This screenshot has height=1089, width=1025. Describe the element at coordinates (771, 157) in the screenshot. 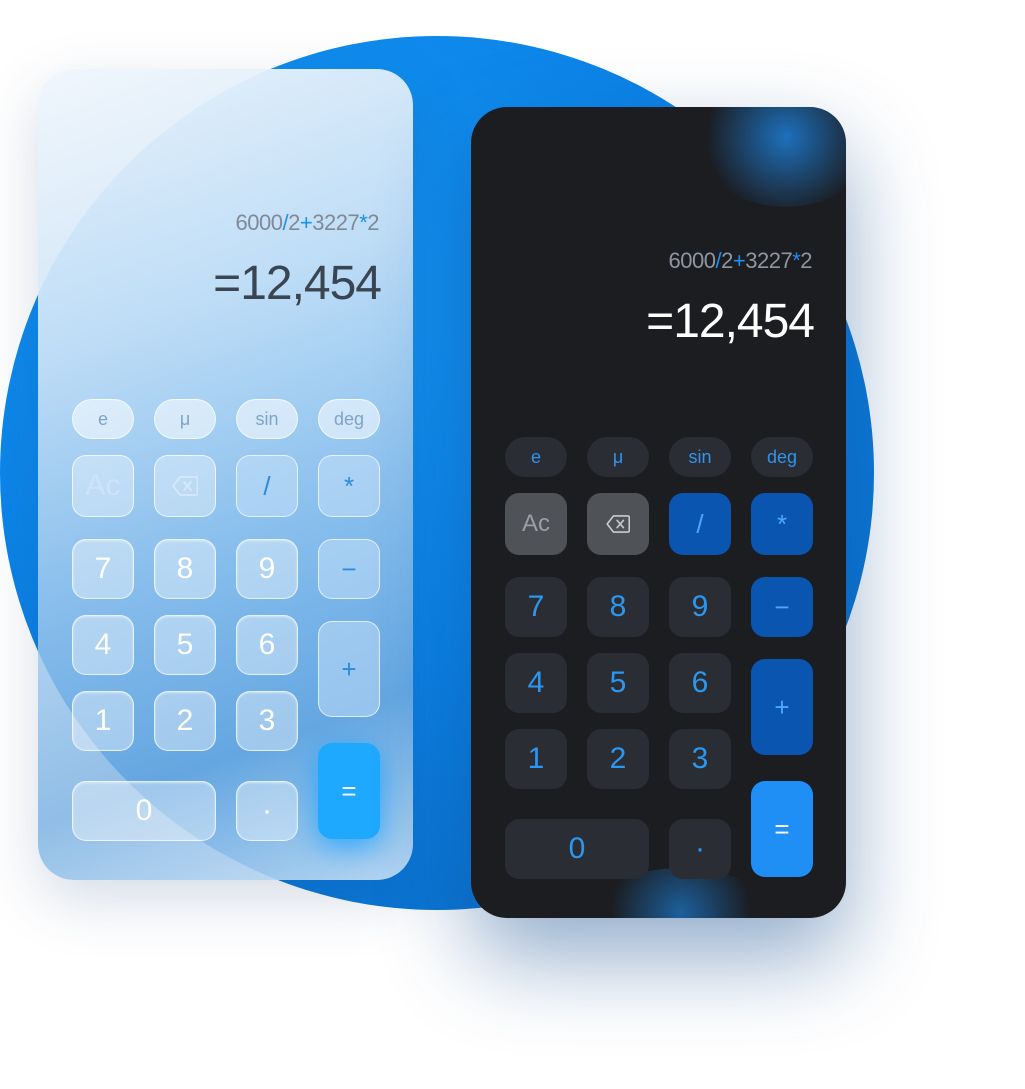

I see `glow-decoration` at that location.